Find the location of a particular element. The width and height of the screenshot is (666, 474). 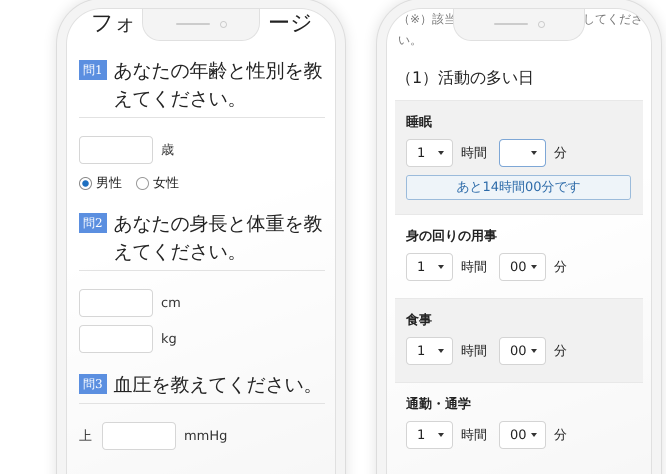

question-text: 血圧を教えてください。 is located at coordinates (219, 385).